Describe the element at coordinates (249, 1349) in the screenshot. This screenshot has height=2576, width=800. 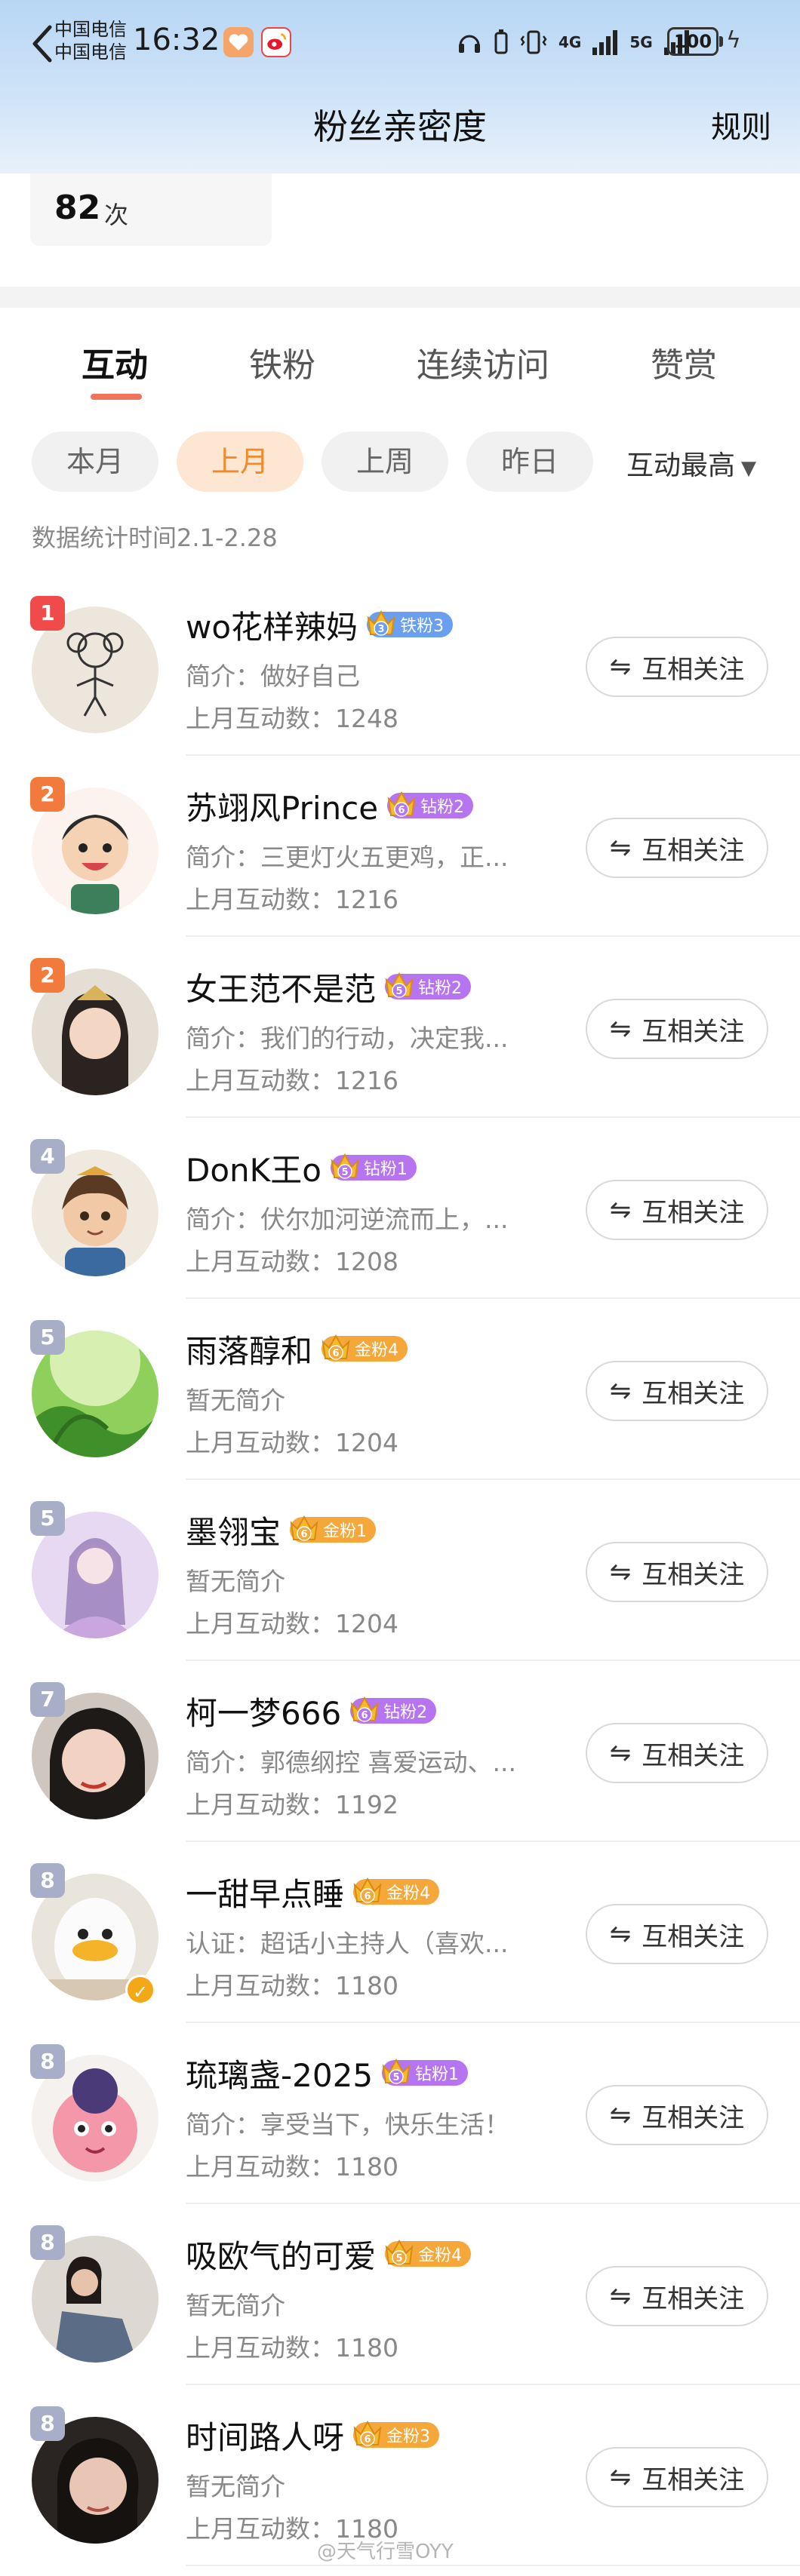
I see `username: 雨落醇和` at that location.